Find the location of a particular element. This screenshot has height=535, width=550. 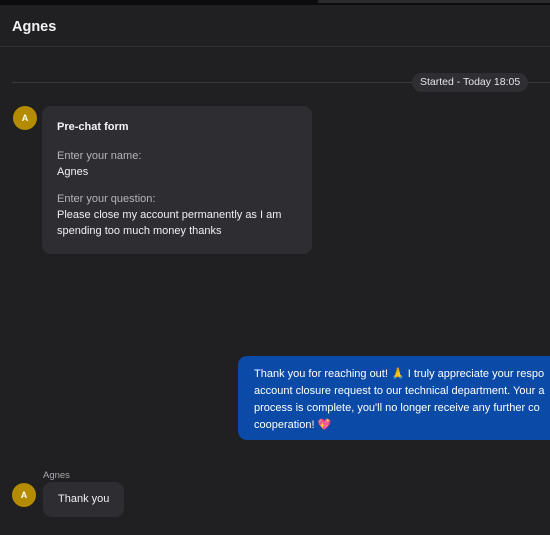

conversation-title: Agnes is located at coordinates (34, 27).